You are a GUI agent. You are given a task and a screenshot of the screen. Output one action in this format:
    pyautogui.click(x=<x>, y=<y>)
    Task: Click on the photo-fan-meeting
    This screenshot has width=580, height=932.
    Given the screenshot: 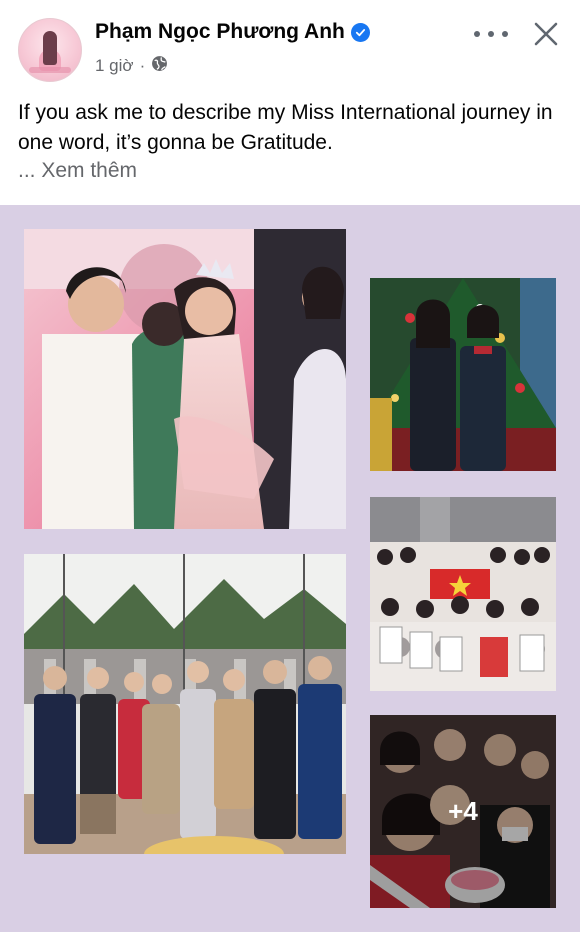 What is the action you would take?
    pyautogui.click(x=463, y=594)
    